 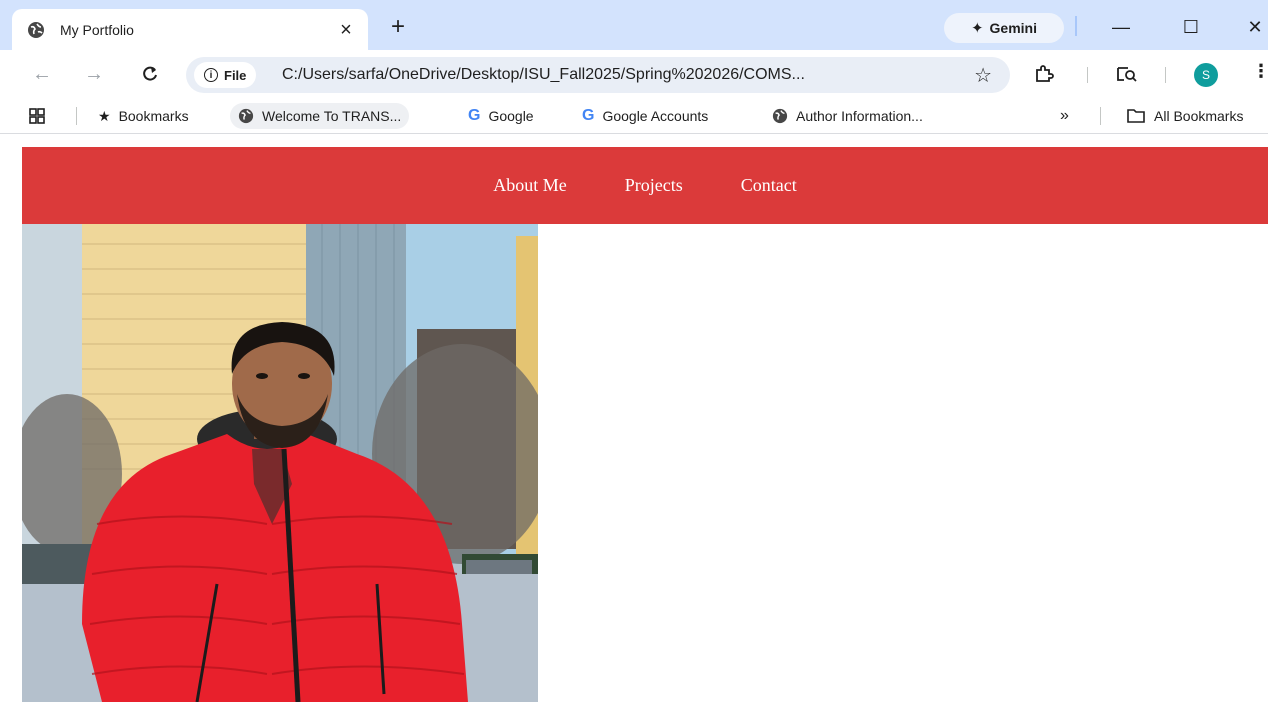 What do you see at coordinates (1250, 27) in the screenshot?
I see `close-window-button: ✕` at bounding box center [1250, 27].